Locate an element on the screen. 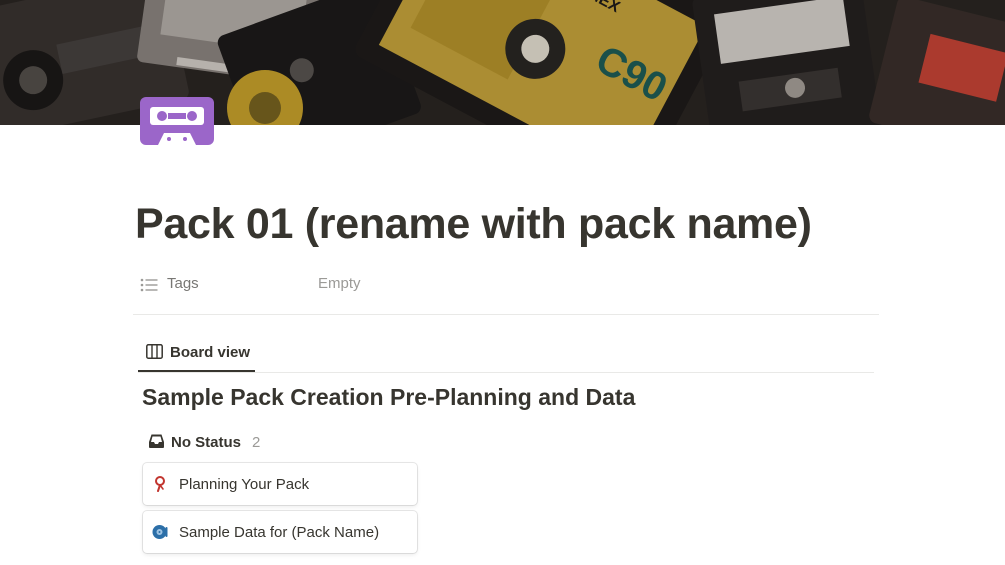 The height and width of the screenshot is (565, 1005). card-title: Planning Your Pack is located at coordinates (244, 484).